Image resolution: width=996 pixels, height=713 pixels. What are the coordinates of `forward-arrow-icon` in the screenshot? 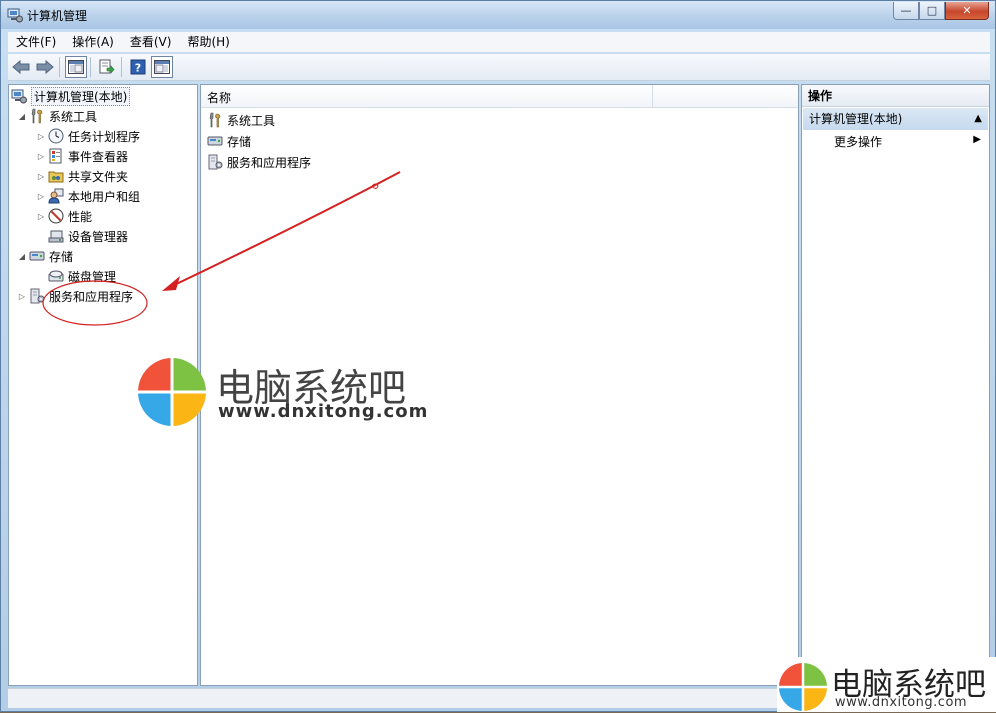 It's located at (45, 67).